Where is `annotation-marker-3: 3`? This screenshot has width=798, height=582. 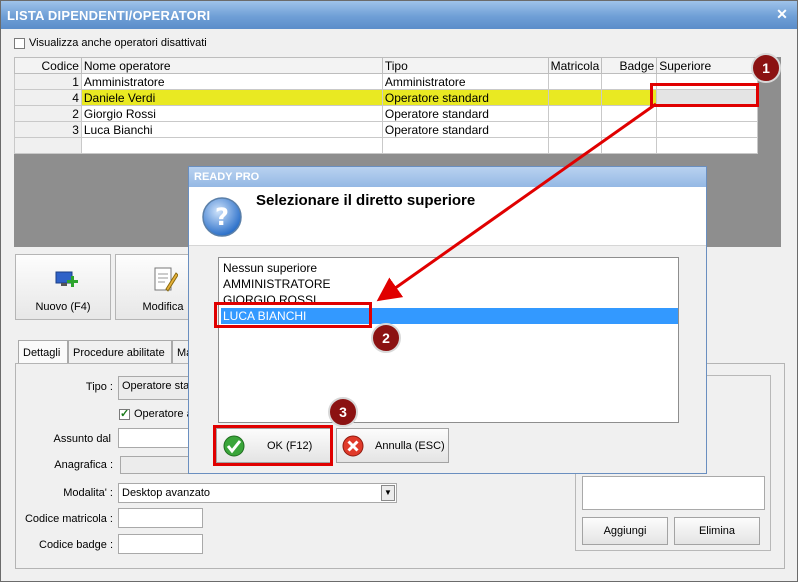
annotation-marker-3: 3 is located at coordinates (343, 412).